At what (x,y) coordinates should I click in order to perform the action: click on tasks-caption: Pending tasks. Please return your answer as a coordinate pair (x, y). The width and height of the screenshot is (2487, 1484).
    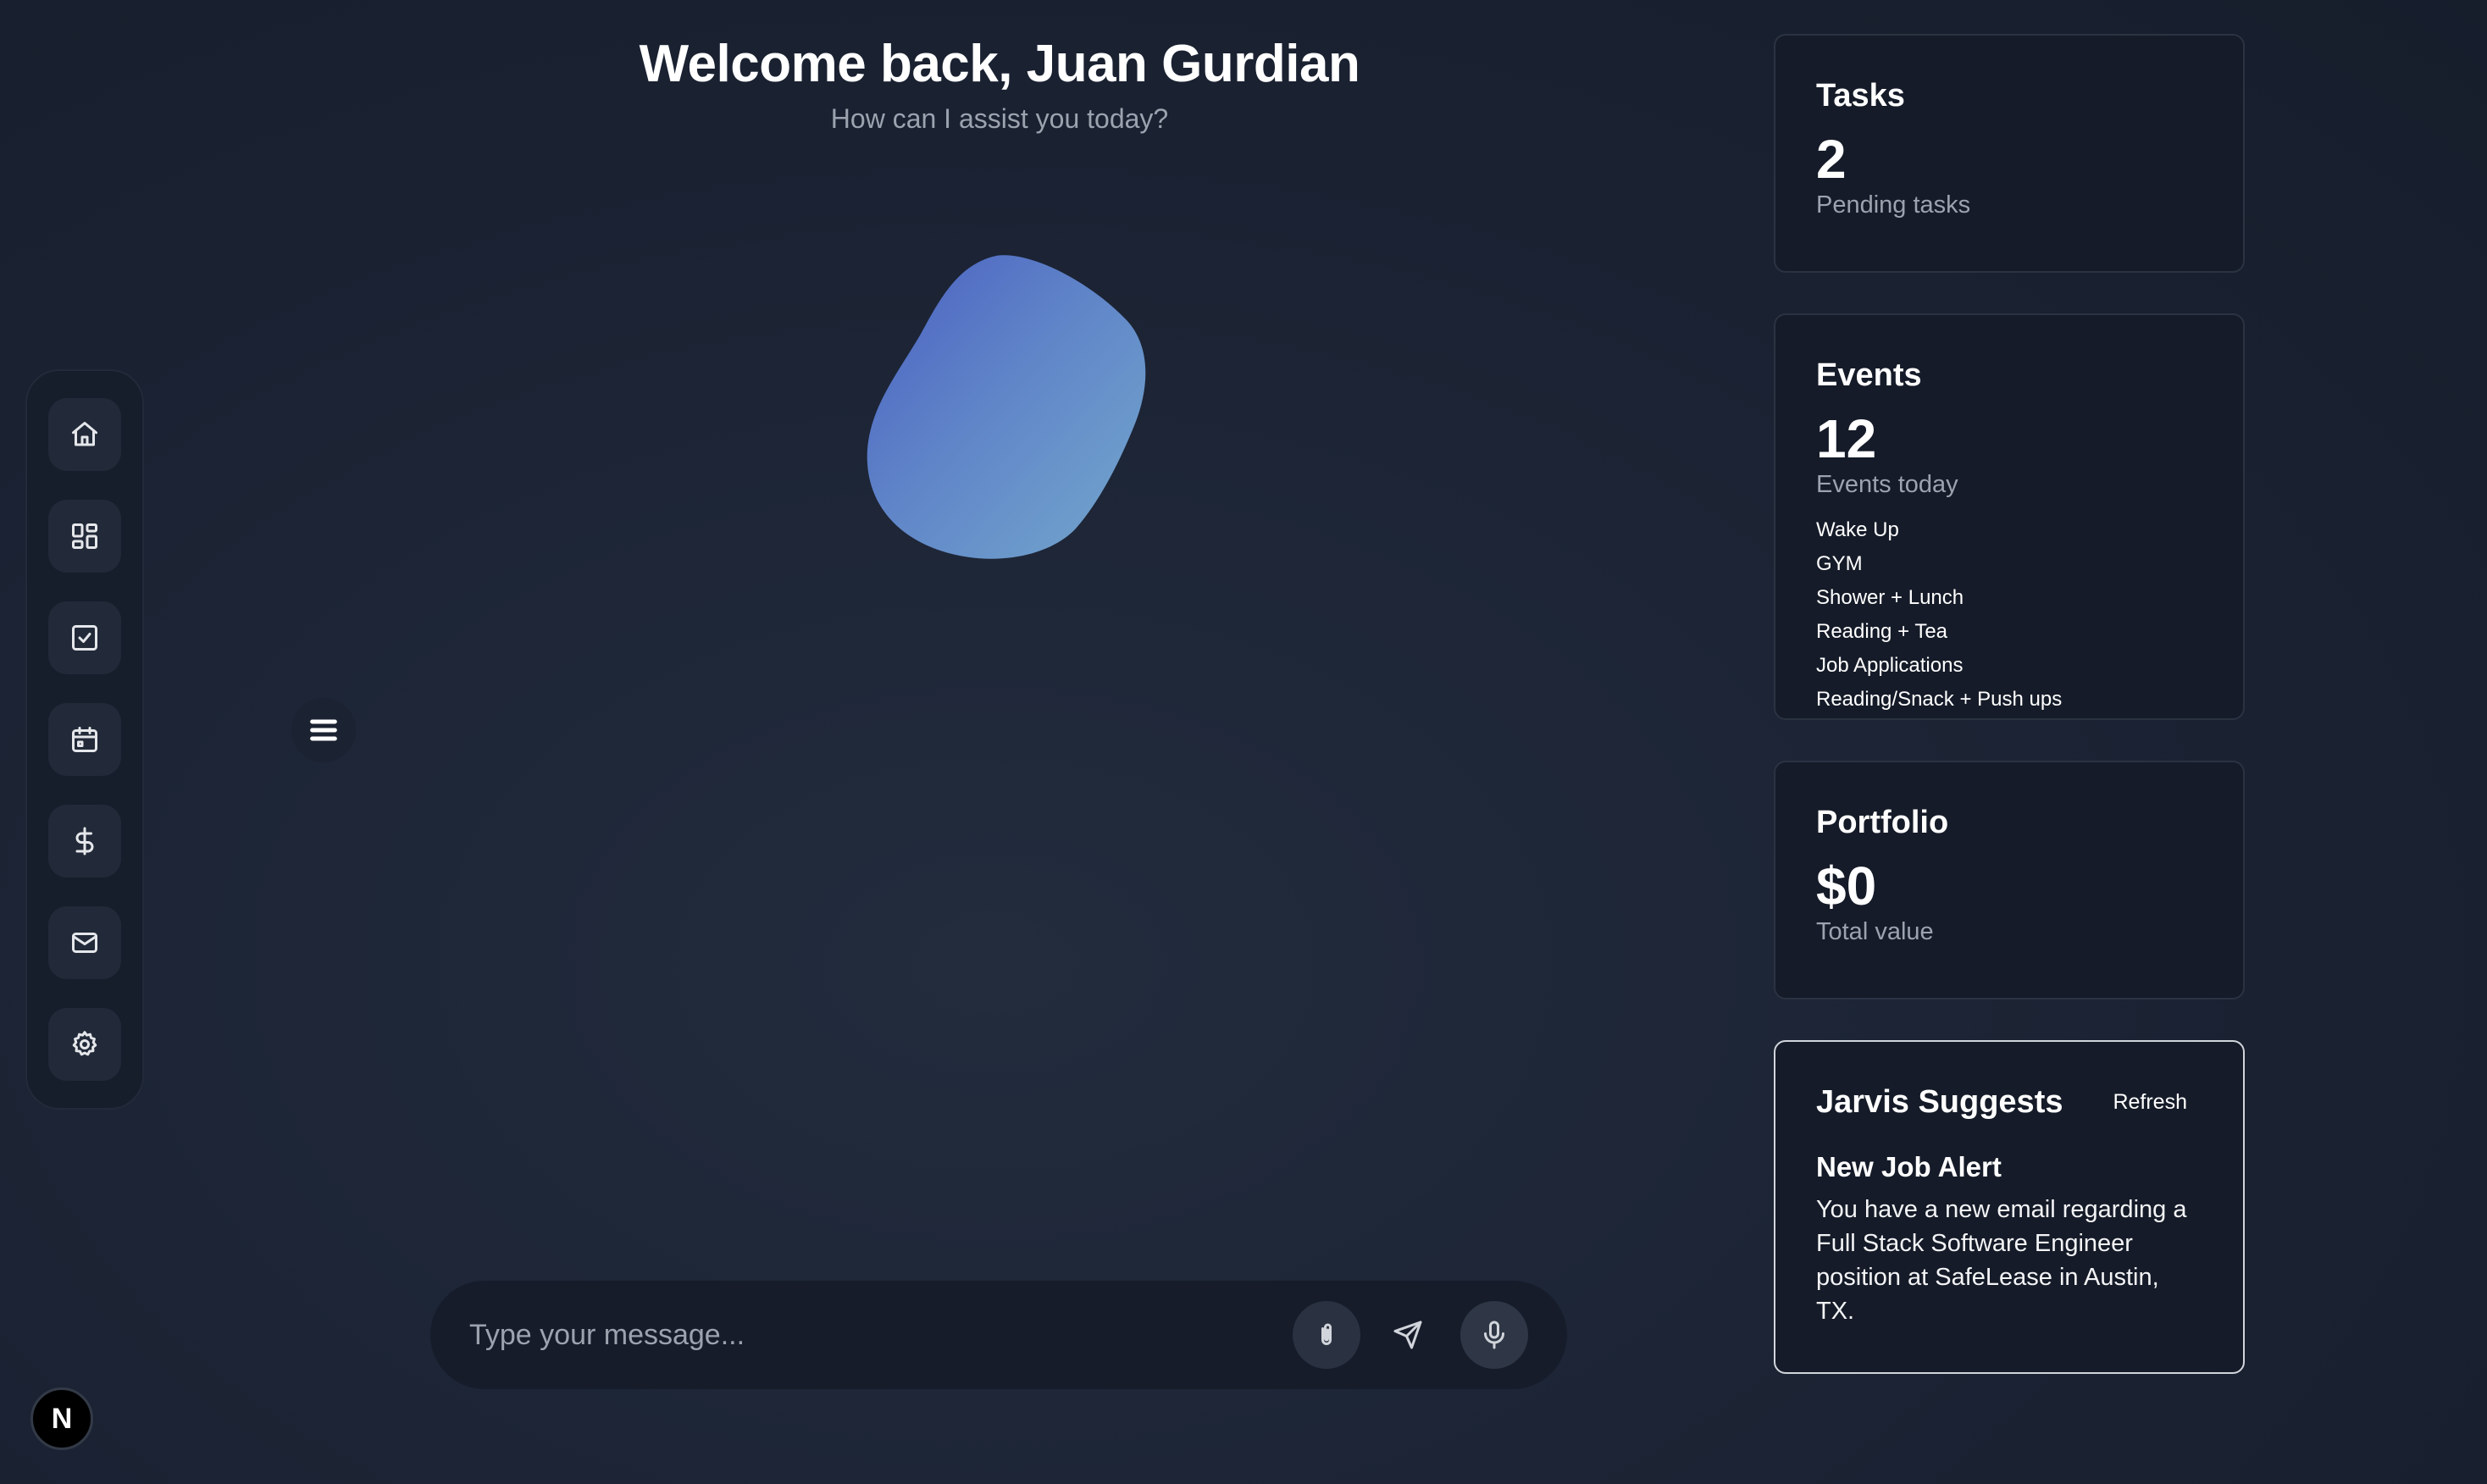
    Looking at the image, I should click on (1893, 205).